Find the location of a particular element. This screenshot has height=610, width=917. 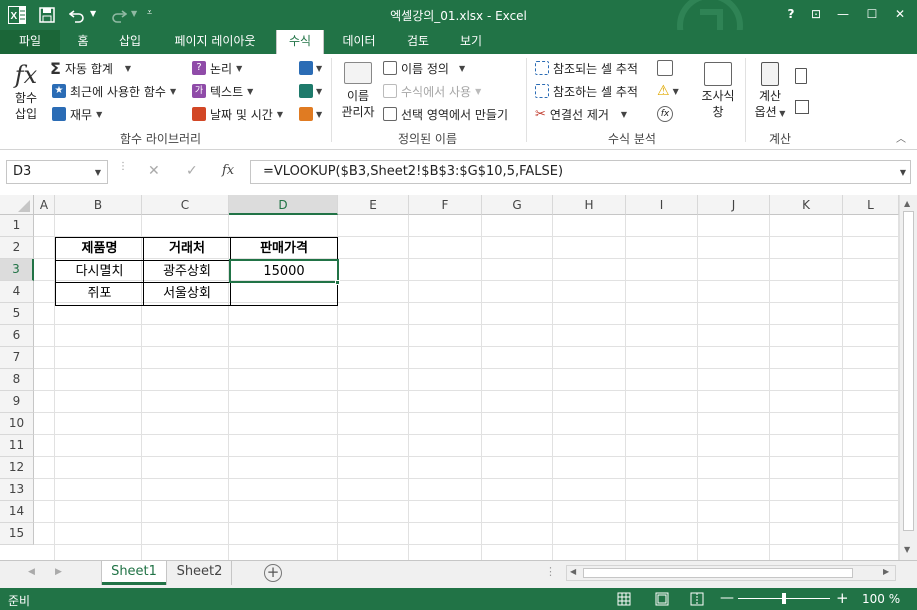

insert-function-button: fx 함수 삽입 is located at coordinates (26, 95).